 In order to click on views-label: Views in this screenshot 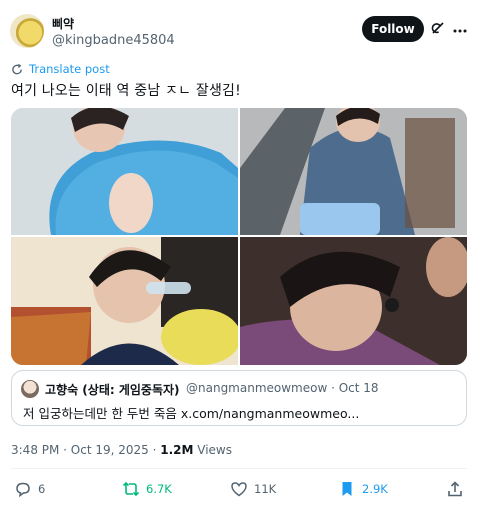, I will do `click(212, 450)`.